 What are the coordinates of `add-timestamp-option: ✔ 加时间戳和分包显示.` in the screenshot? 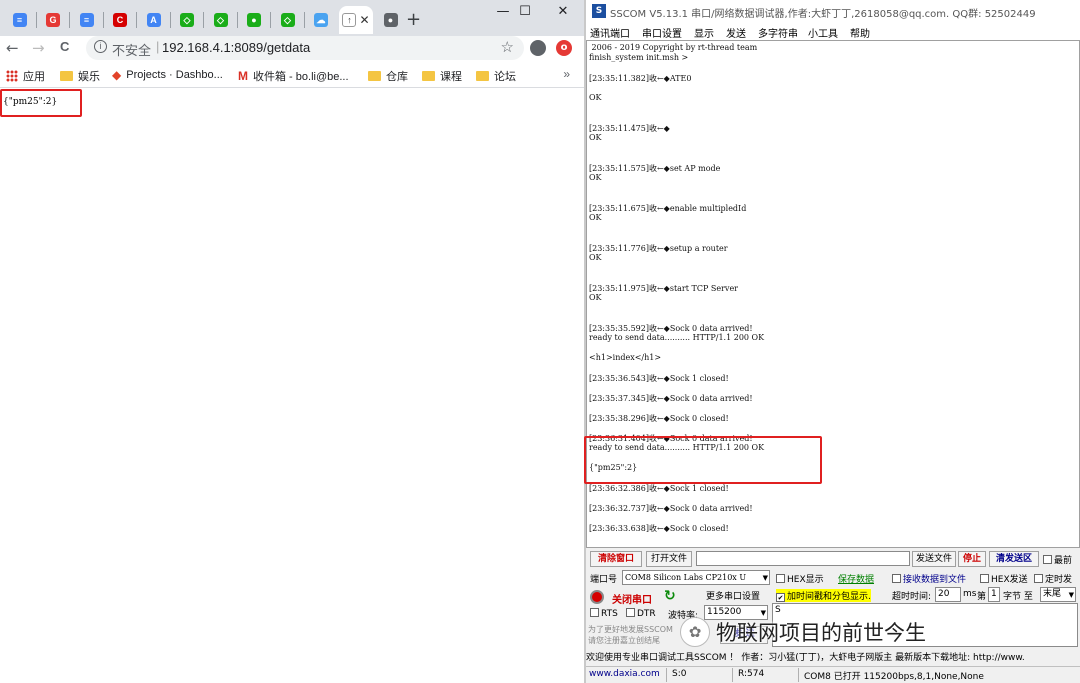 It's located at (823, 595).